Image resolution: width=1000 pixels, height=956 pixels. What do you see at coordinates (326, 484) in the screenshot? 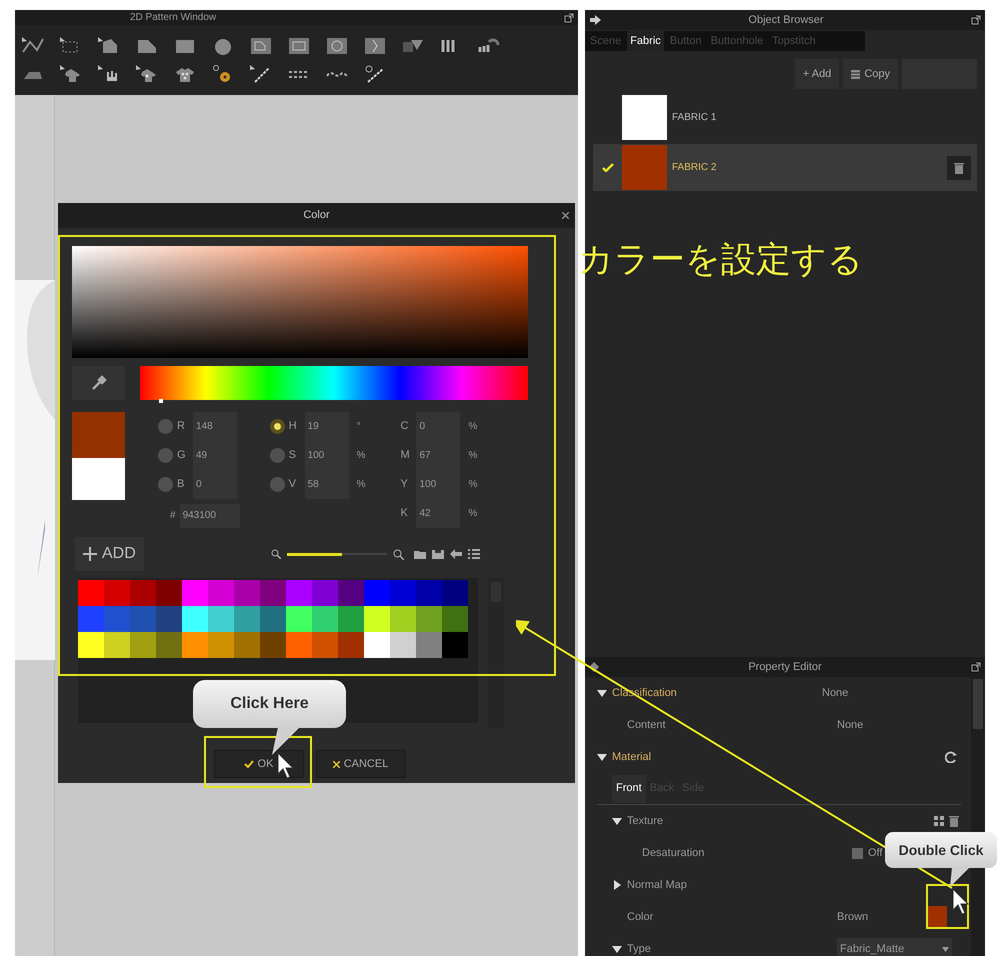
I see `value-field: 58` at bounding box center [326, 484].